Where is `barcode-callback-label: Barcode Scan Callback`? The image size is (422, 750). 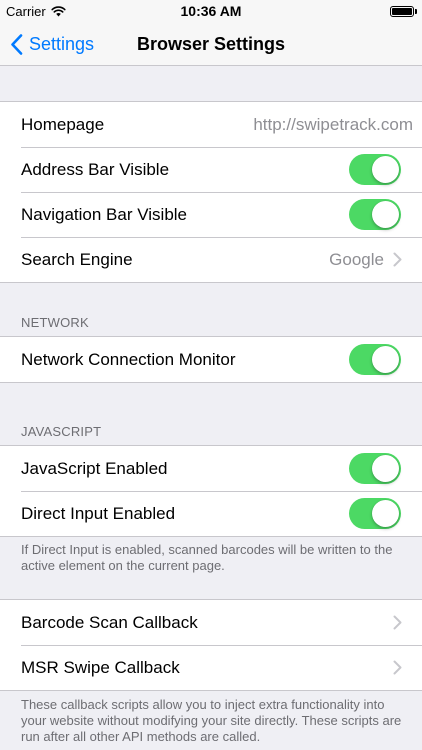
barcode-callback-label: Barcode Scan Callback is located at coordinates (109, 622).